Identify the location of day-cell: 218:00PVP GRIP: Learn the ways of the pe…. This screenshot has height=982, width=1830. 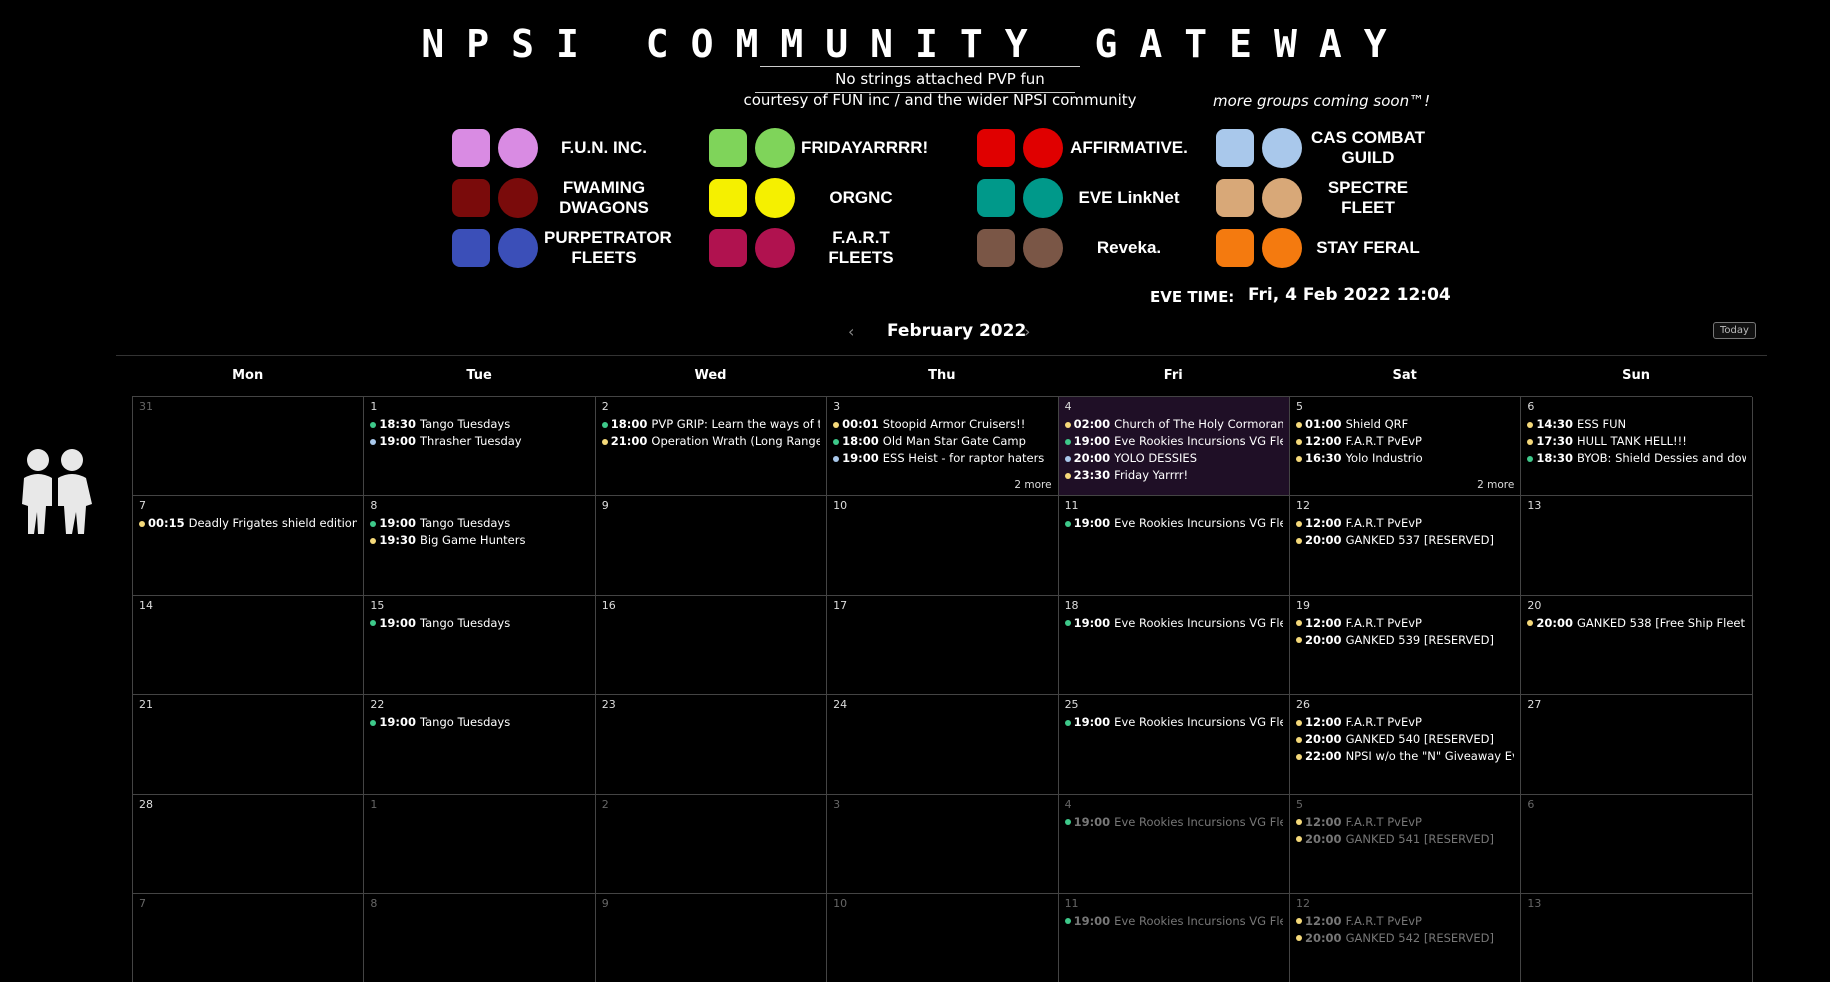
(711, 447).